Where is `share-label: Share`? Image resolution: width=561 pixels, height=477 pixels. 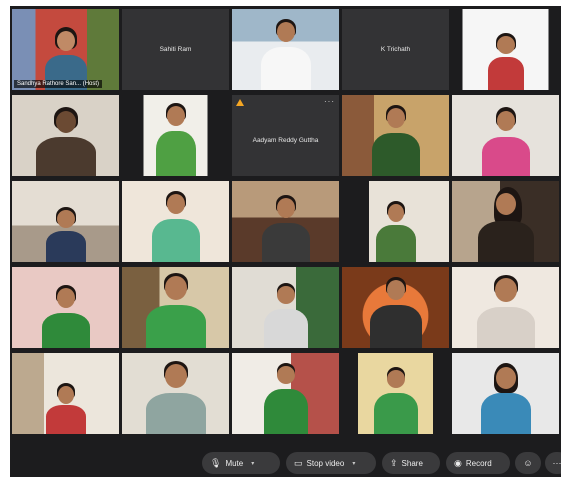
share-label: Share is located at coordinates (412, 463).